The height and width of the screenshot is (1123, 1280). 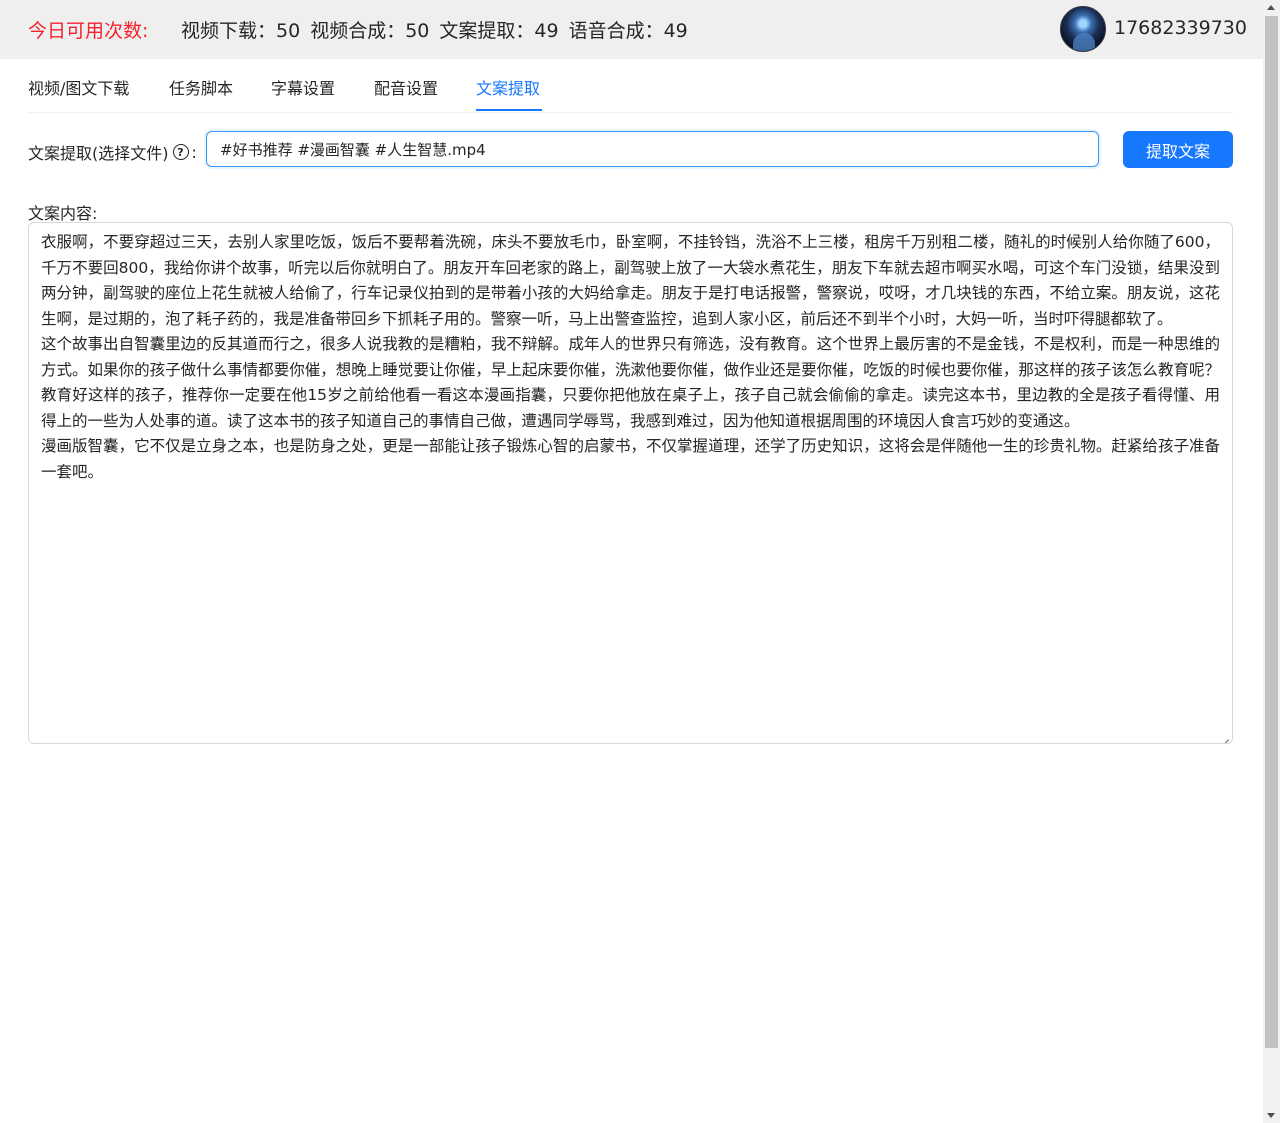 I want to click on scrollbar-thumb, so click(x=1271, y=532).